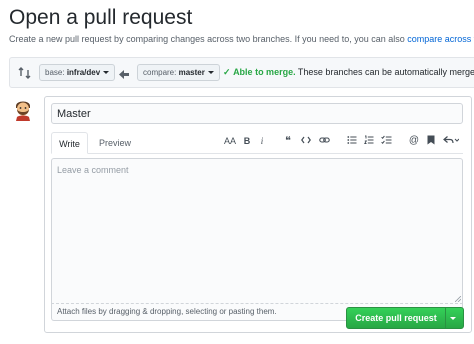 This screenshot has width=474, height=344. Describe the element at coordinates (55, 72) in the screenshot. I see `base-key: base:` at that location.